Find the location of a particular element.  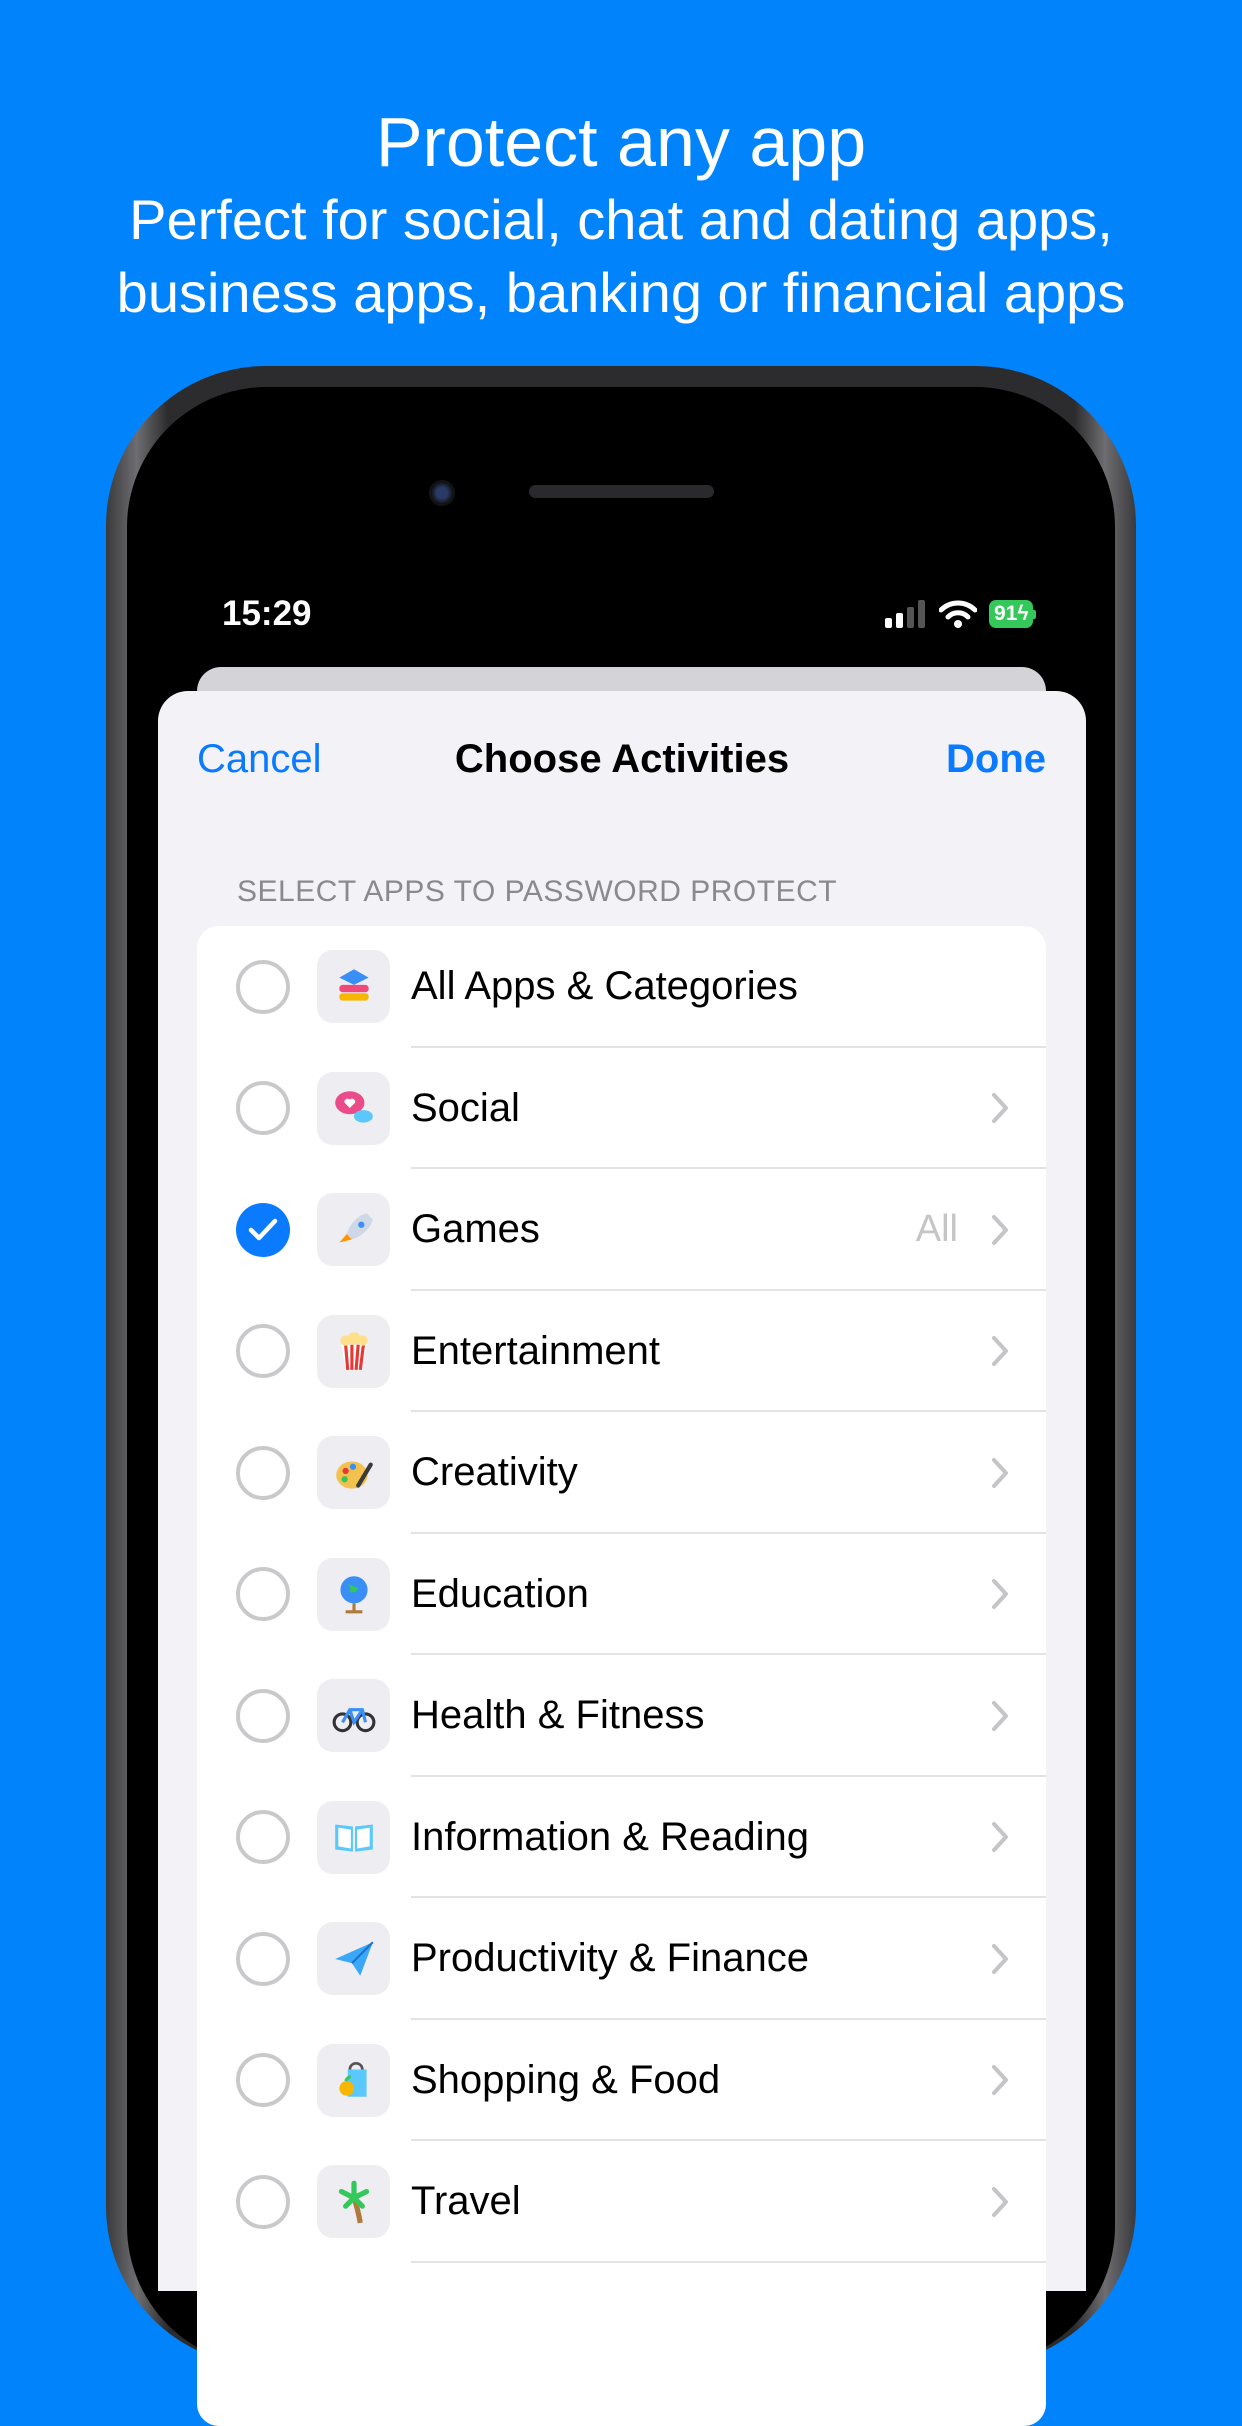

battery-percent: 91 is located at coordinates (1006, 613).